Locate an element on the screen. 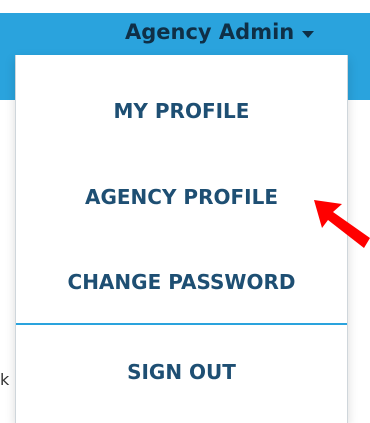 This screenshot has height=423, width=370. menu-item-agency-profile: AGENCY PROFILE is located at coordinates (181, 197).